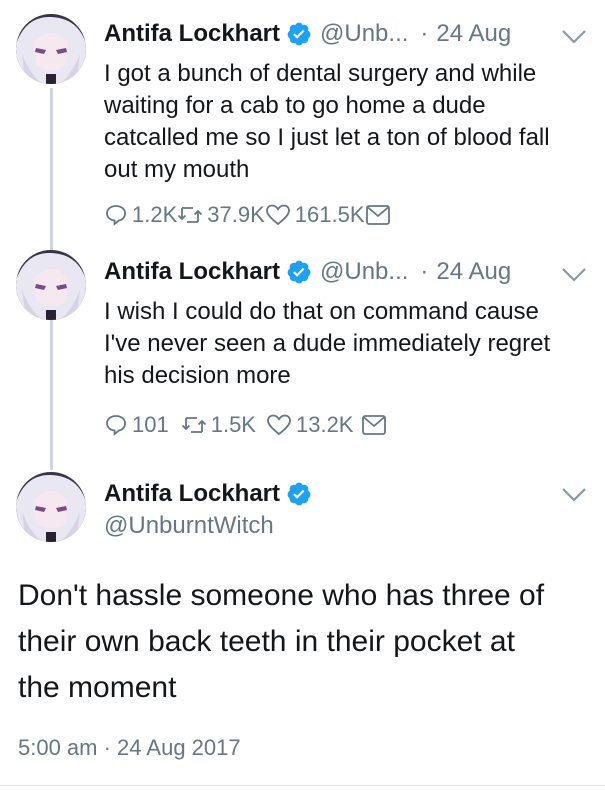 This screenshot has height=790, width=605. I want to click on like-action: 13.2K, so click(310, 425).